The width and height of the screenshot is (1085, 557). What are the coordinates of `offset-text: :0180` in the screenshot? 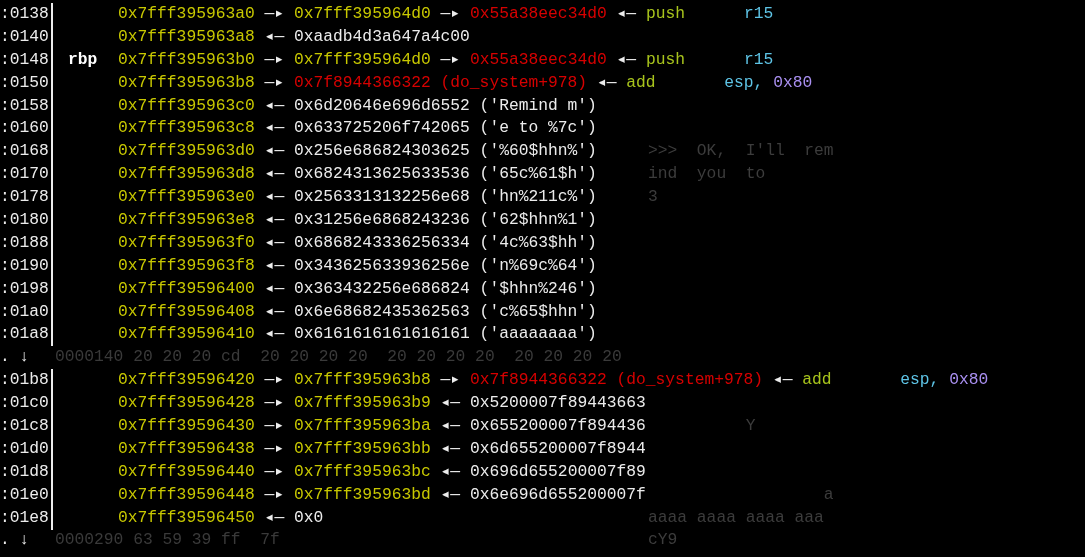 It's located at (26, 220).